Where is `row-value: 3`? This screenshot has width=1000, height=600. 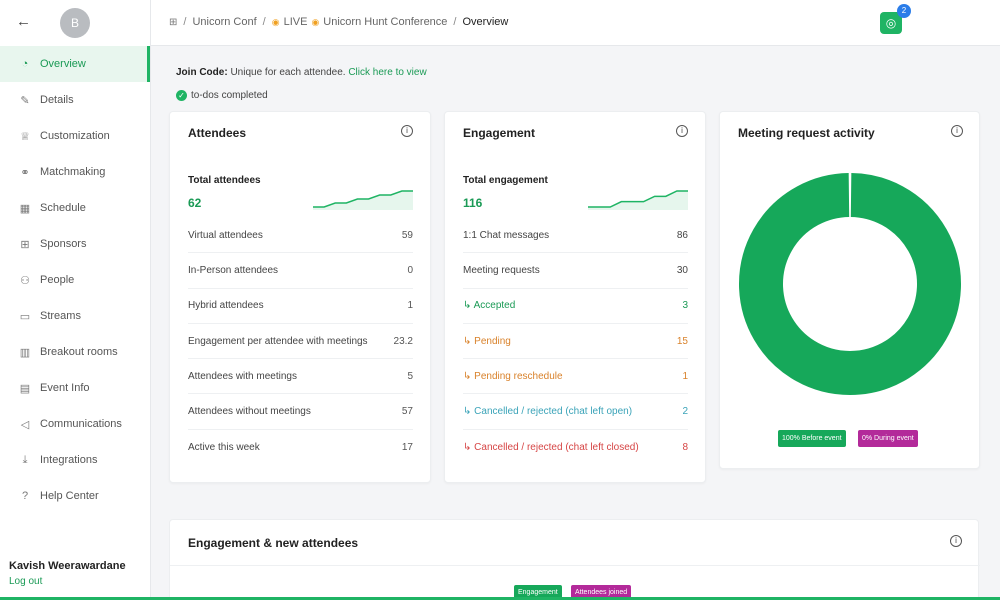
row-value: 3 is located at coordinates (685, 306).